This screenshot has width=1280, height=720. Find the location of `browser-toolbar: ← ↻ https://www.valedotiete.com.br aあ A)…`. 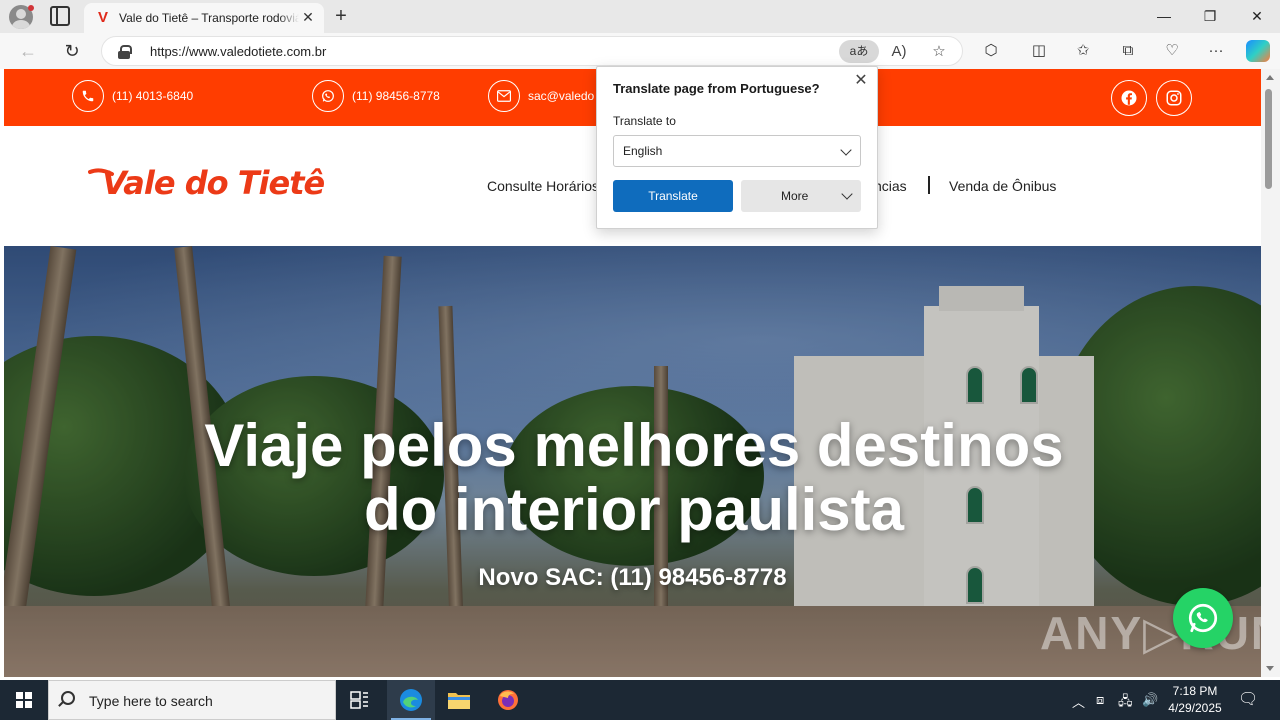

browser-toolbar: ← ↻ https://www.valedotiete.com.br aあ A)… is located at coordinates (640, 51).